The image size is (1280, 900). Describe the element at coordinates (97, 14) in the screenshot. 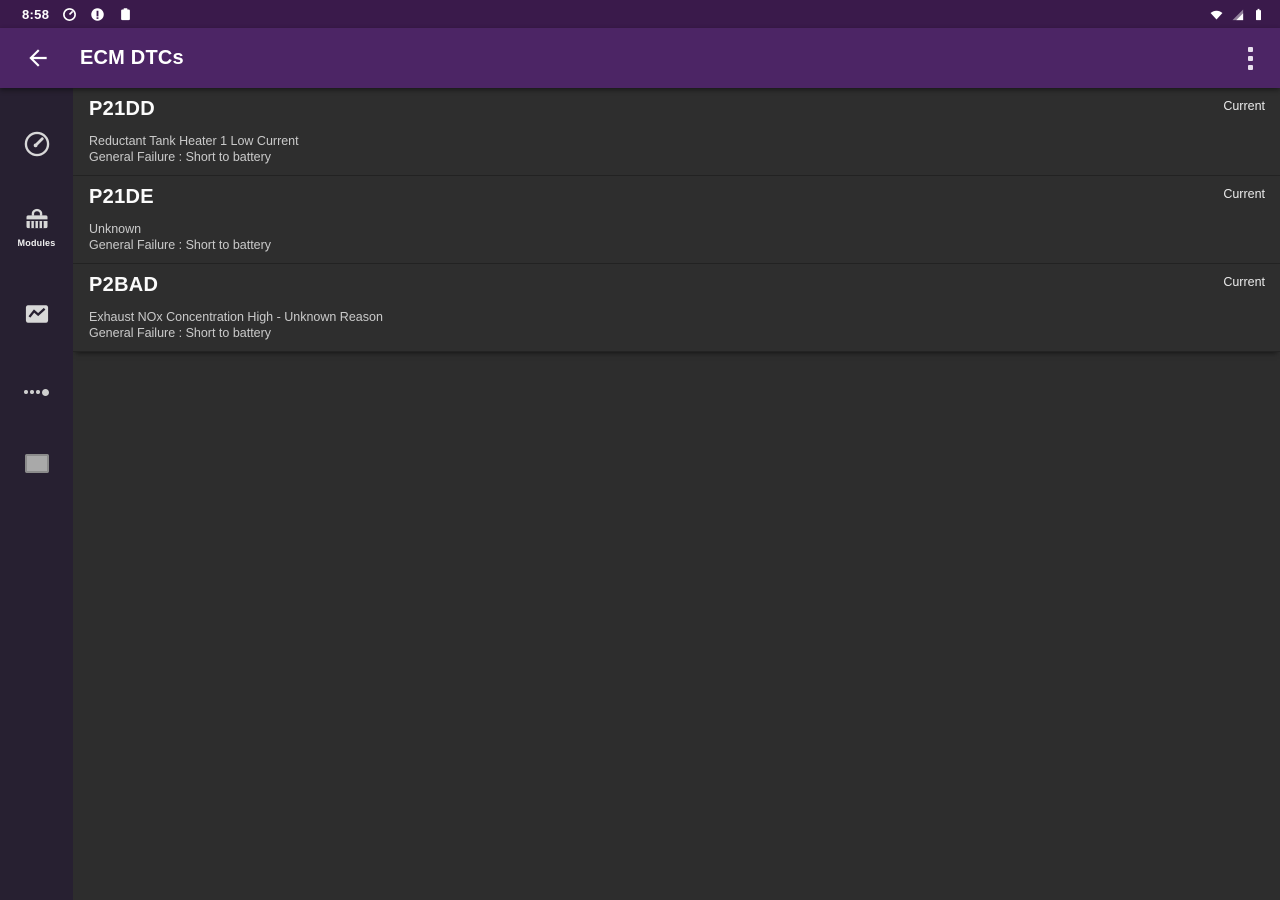

I see `notification-circle-icon` at that location.